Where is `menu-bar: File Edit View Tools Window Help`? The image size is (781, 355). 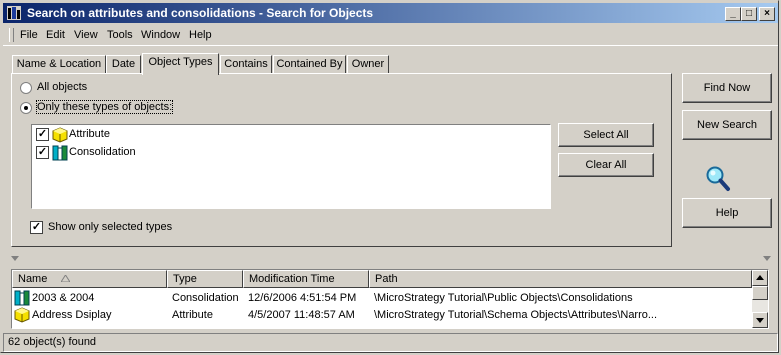
menu-bar: File Edit View Tools Window Help is located at coordinates (390, 35).